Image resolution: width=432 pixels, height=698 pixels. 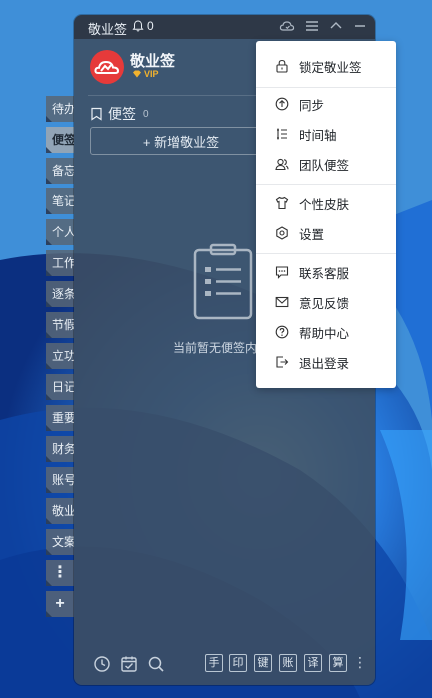 I want to click on bookmark-icon, so click(x=96, y=114).